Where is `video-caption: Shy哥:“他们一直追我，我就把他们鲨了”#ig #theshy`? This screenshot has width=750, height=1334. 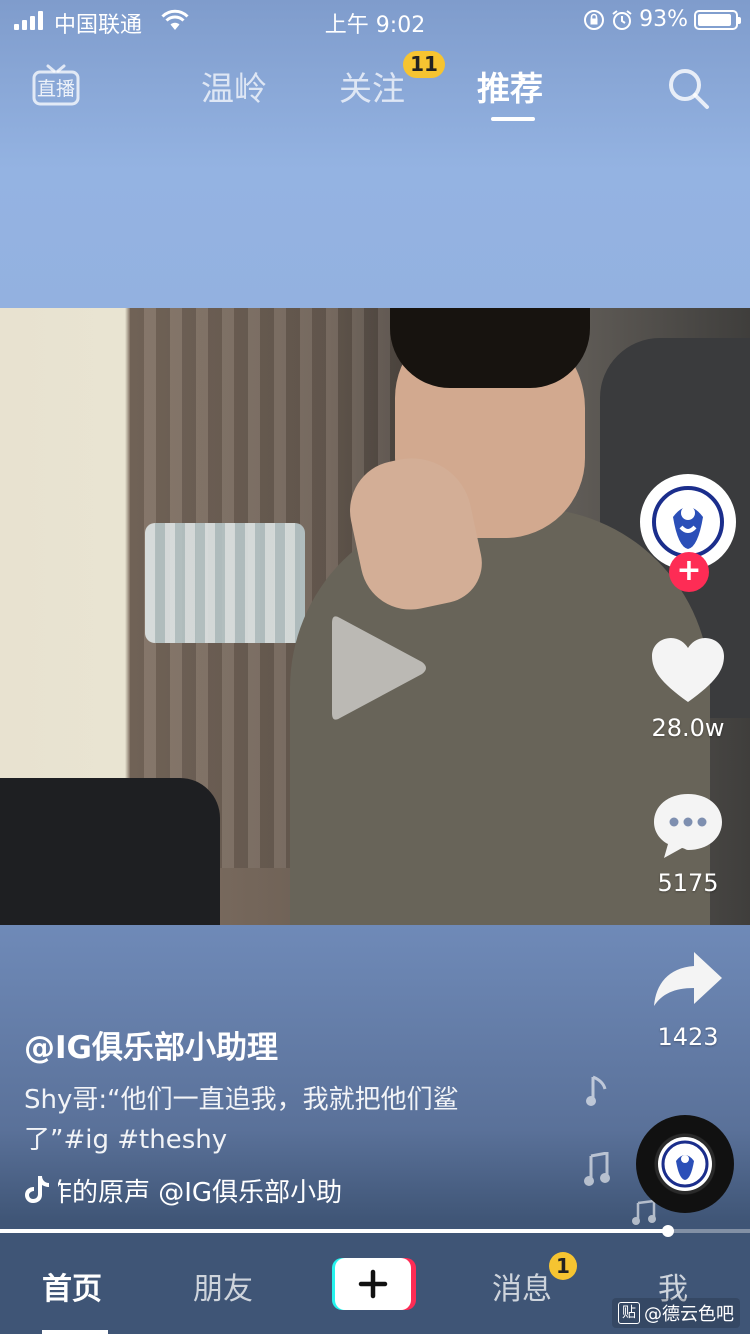
video-caption: Shy哥:“他们一直追我，我就把他们鲨了”#ig #theshy is located at coordinates (241, 1120).